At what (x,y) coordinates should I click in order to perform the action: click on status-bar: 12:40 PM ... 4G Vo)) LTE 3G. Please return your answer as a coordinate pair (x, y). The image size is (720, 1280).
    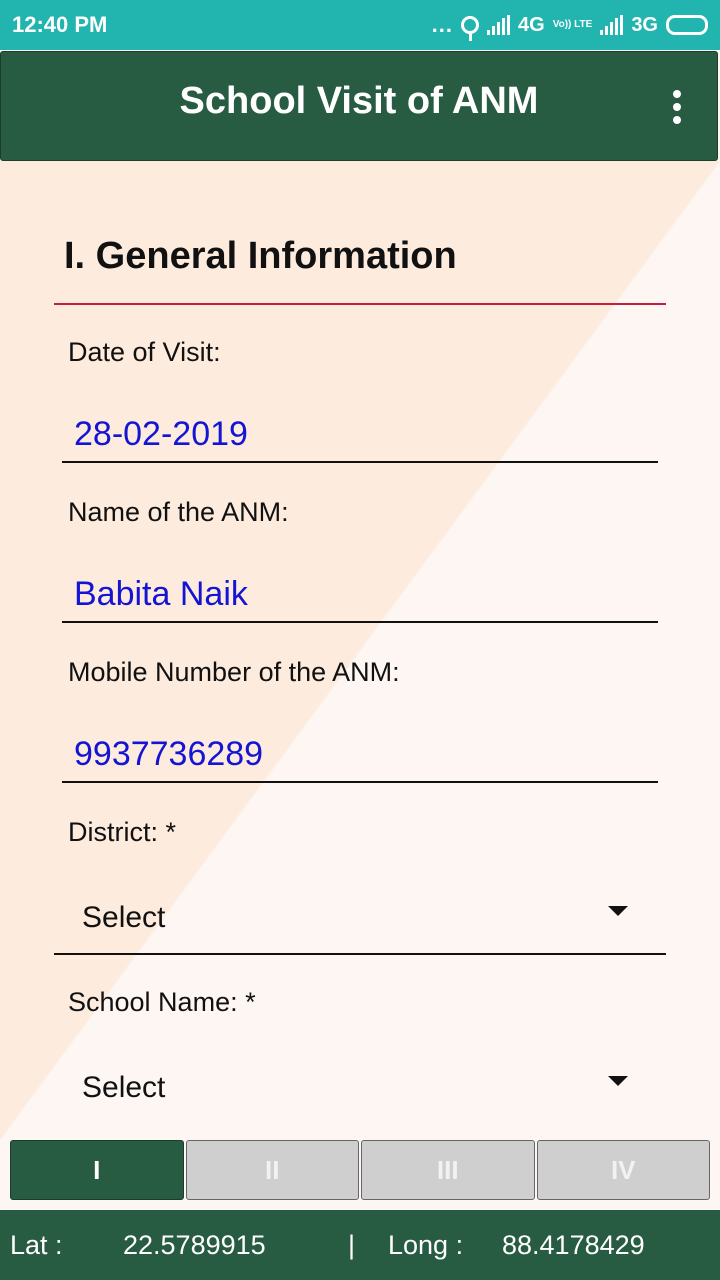
    Looking at the image, I should click on (360, 25).